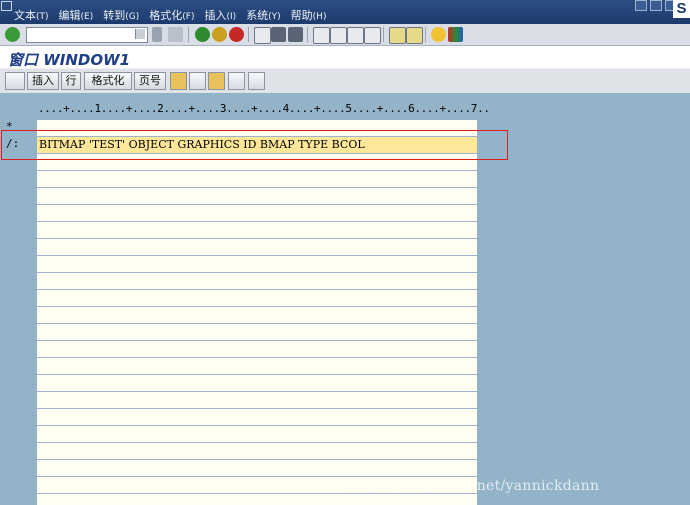  I want to click on sap-logo: S, so click(681, 9).